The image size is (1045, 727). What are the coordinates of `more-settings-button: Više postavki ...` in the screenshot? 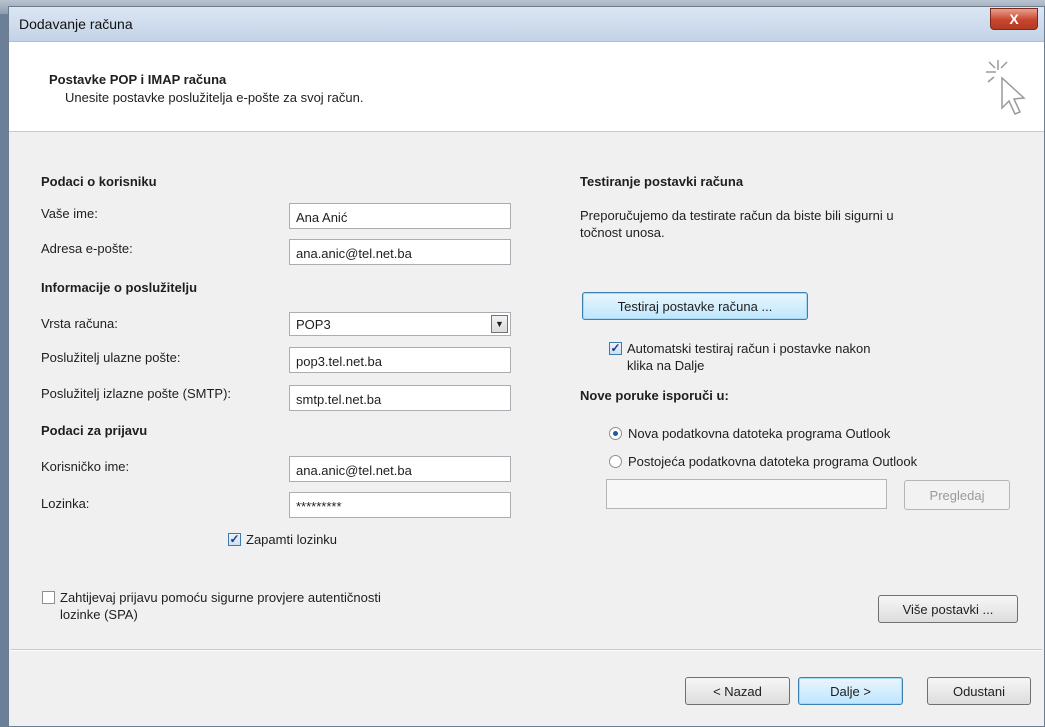 It's located at (948, 609).